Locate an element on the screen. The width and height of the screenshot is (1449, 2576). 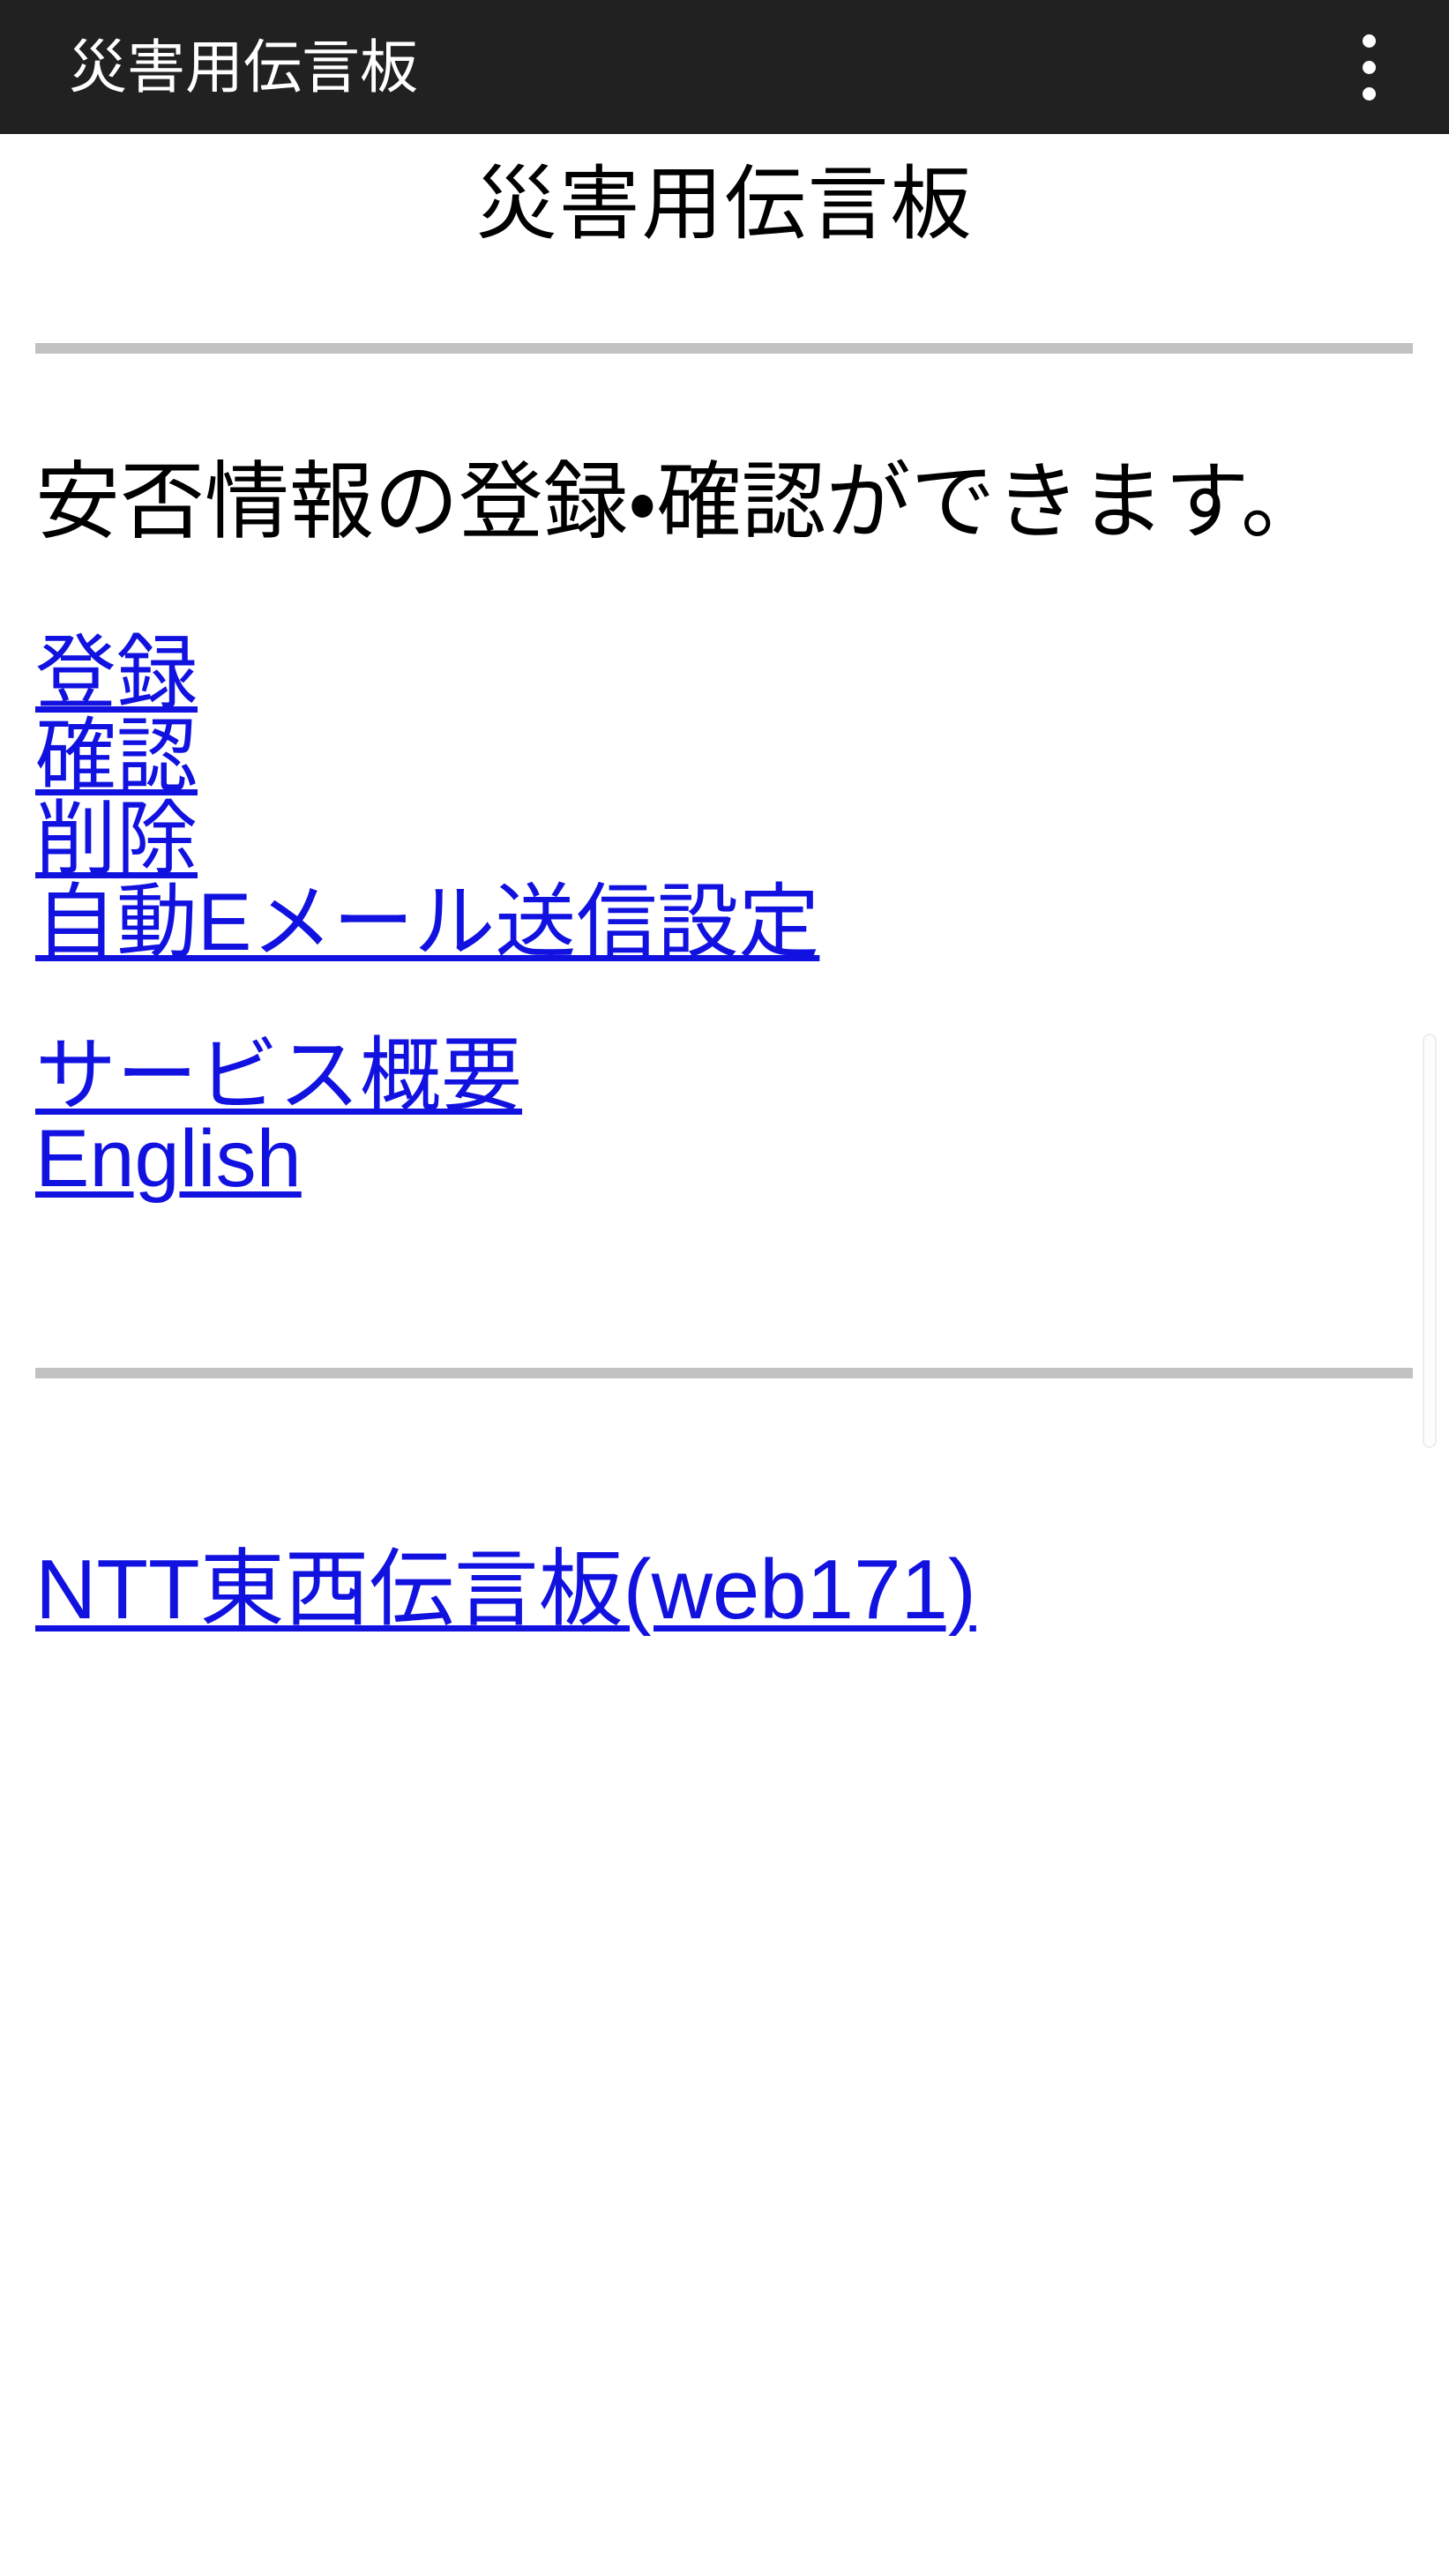
list-item: 登録 is located at coordinates (742, 674).